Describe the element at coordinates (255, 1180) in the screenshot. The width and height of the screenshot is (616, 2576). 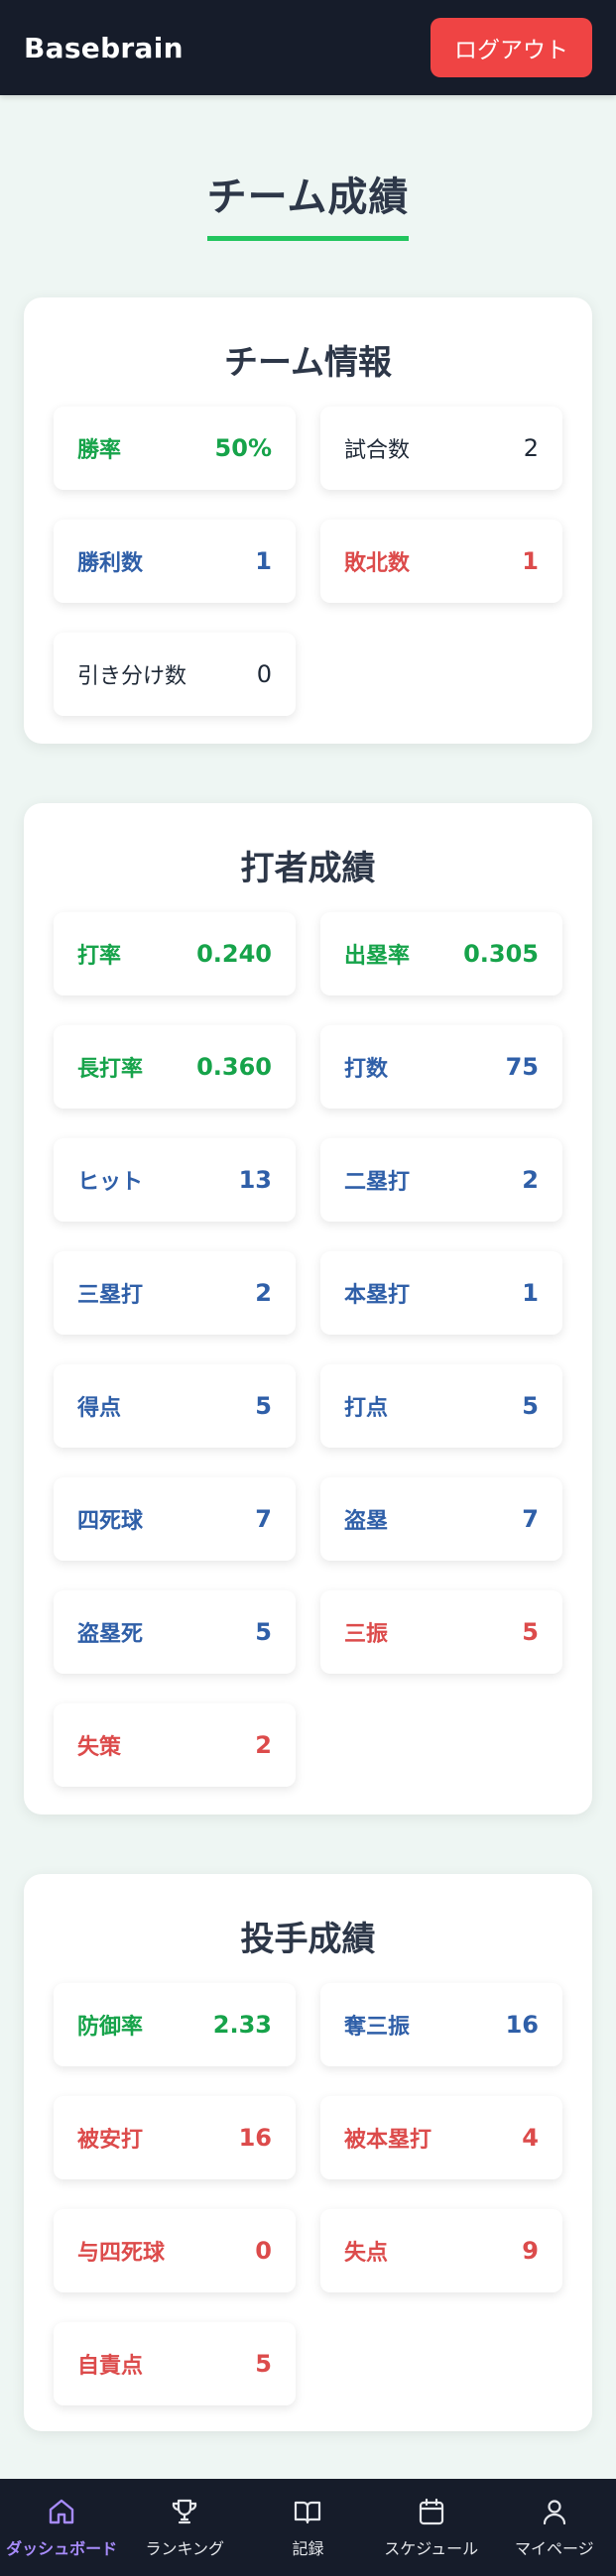
I see `stat-value: 13` at that location.